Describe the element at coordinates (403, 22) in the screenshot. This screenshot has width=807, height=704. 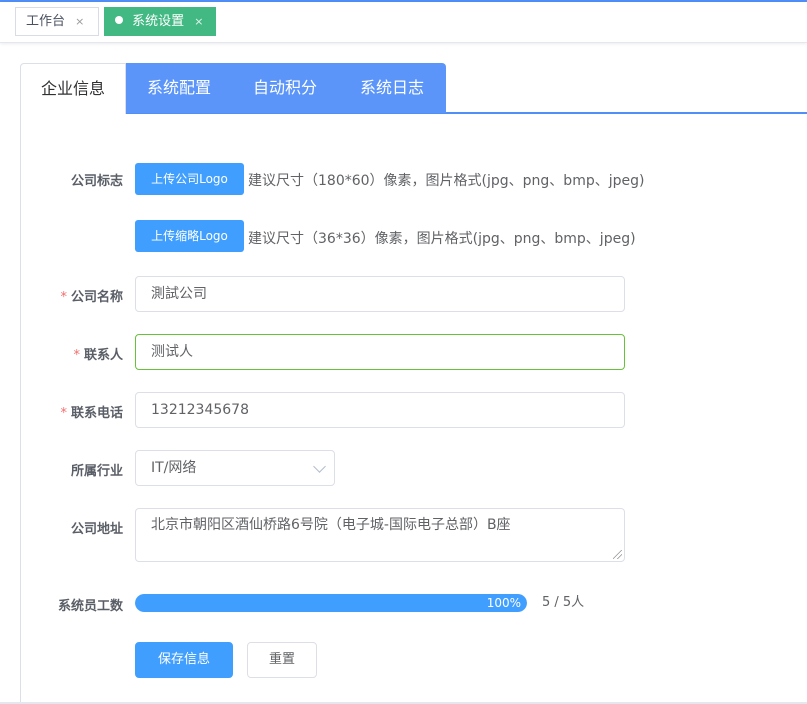
I see `tags-view-bar: 工作台 × 系统设置 ×` at that location.